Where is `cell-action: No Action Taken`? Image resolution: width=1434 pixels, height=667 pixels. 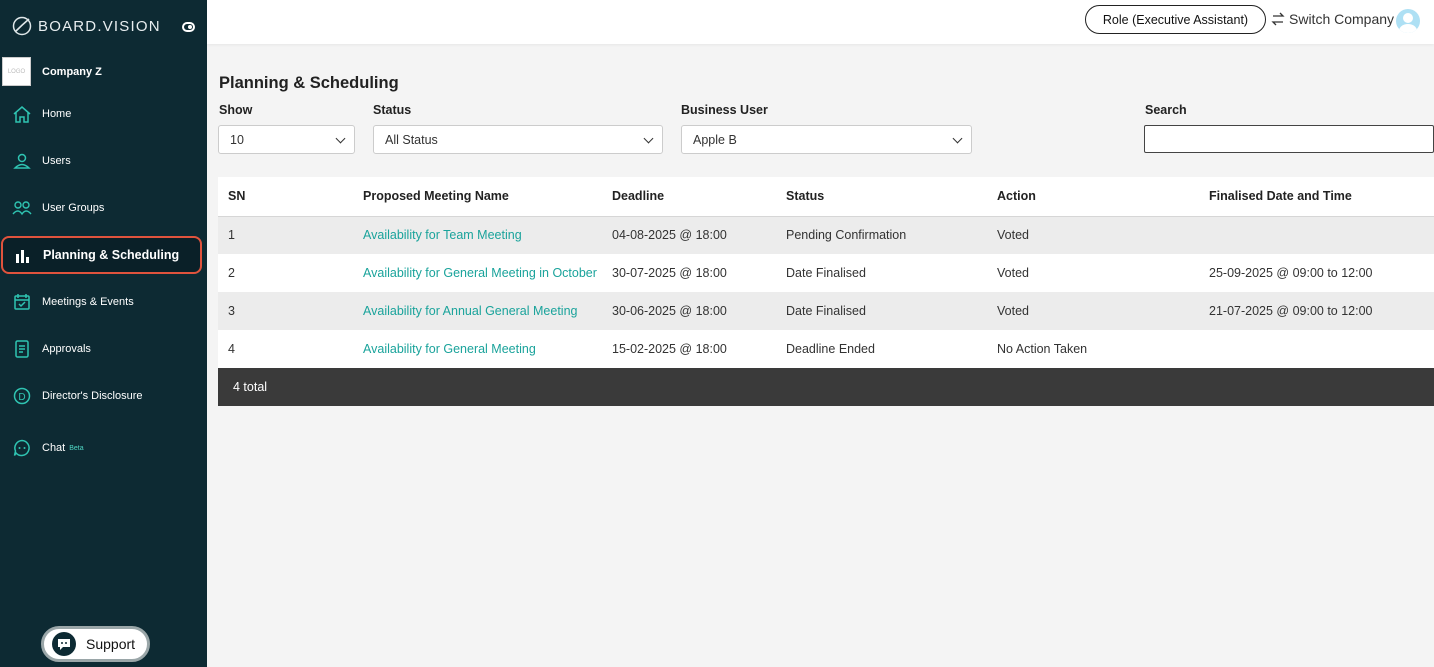 cell-action: No Action Taken is located at coordinates (1042, 349).